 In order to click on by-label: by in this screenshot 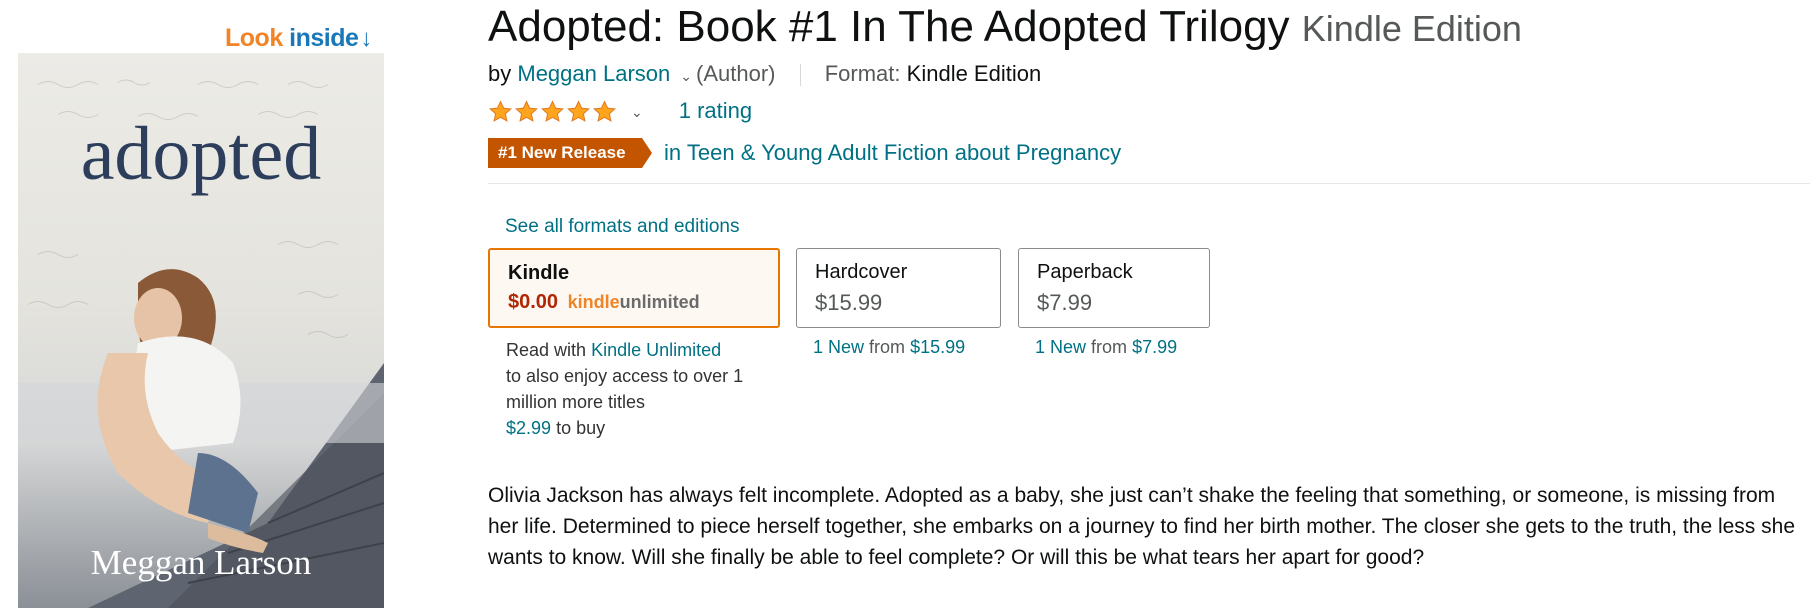, I will do `click(500, 73)`.